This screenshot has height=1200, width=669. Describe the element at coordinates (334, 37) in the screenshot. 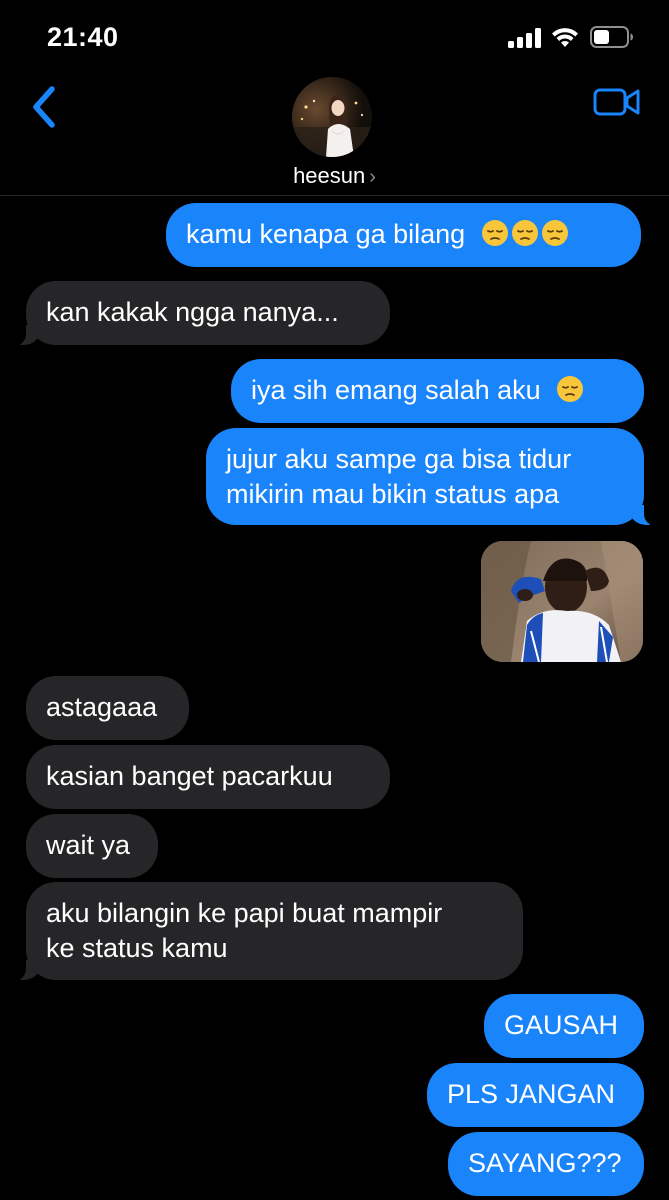

I see `status-bar: 21:40` at that location.